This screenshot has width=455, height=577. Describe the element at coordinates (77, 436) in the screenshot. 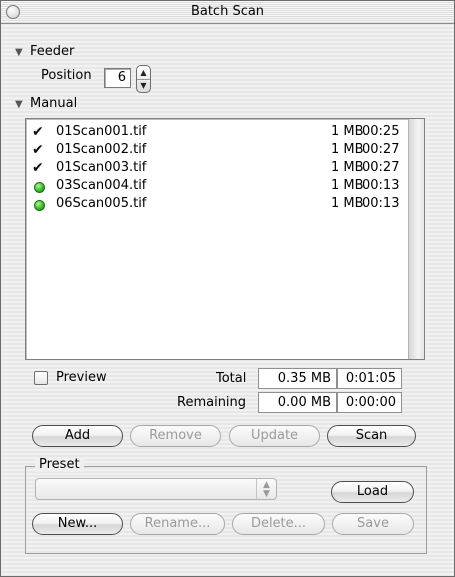

I see `add-button: Add` at that location.